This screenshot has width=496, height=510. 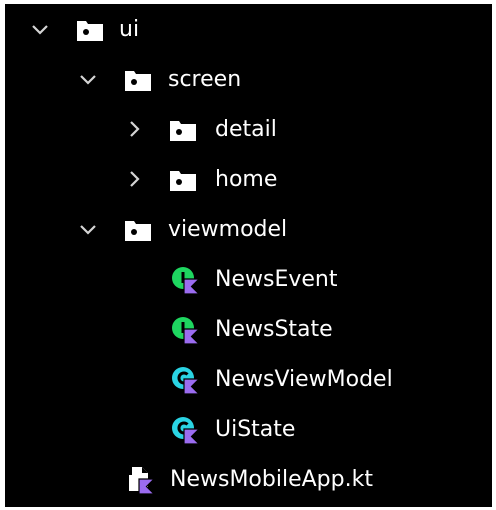 I want to click on tree-item-label: NewsMobileApp.kt, so click(x=271, y=479).